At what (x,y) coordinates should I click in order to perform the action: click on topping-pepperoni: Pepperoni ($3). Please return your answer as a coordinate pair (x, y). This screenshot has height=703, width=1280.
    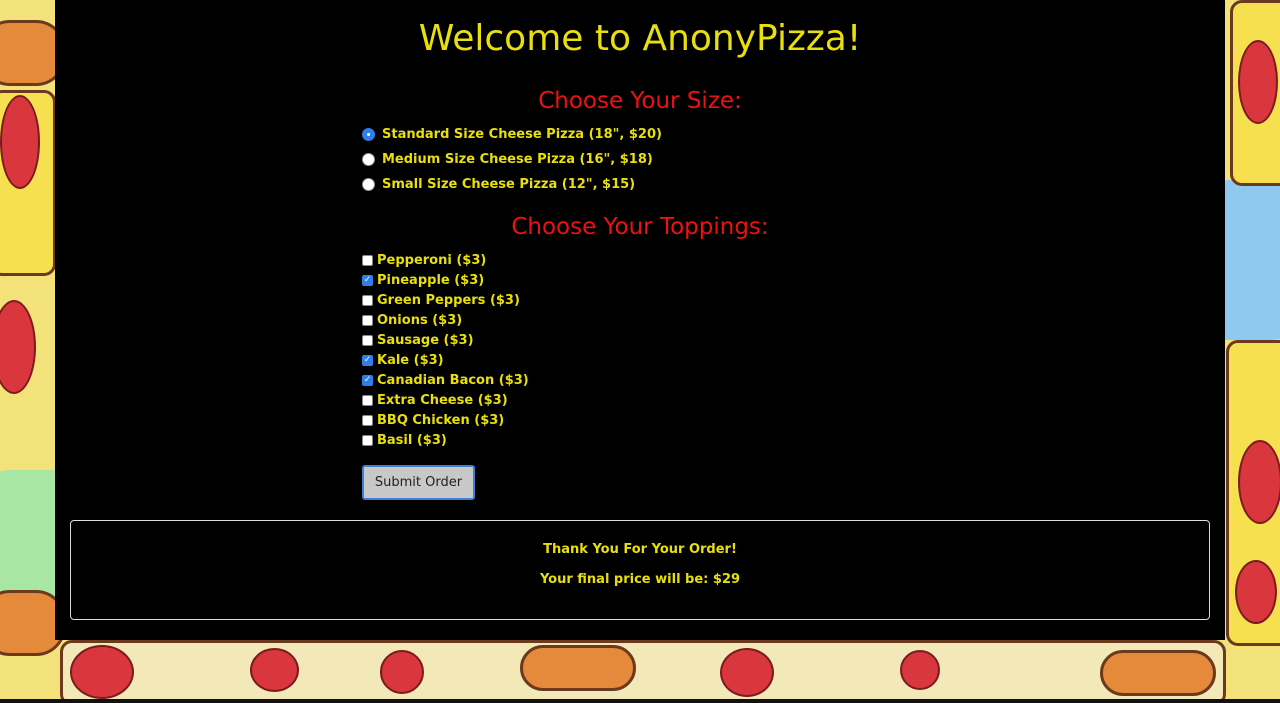
    Looking at the image, I should click on (424, 260).